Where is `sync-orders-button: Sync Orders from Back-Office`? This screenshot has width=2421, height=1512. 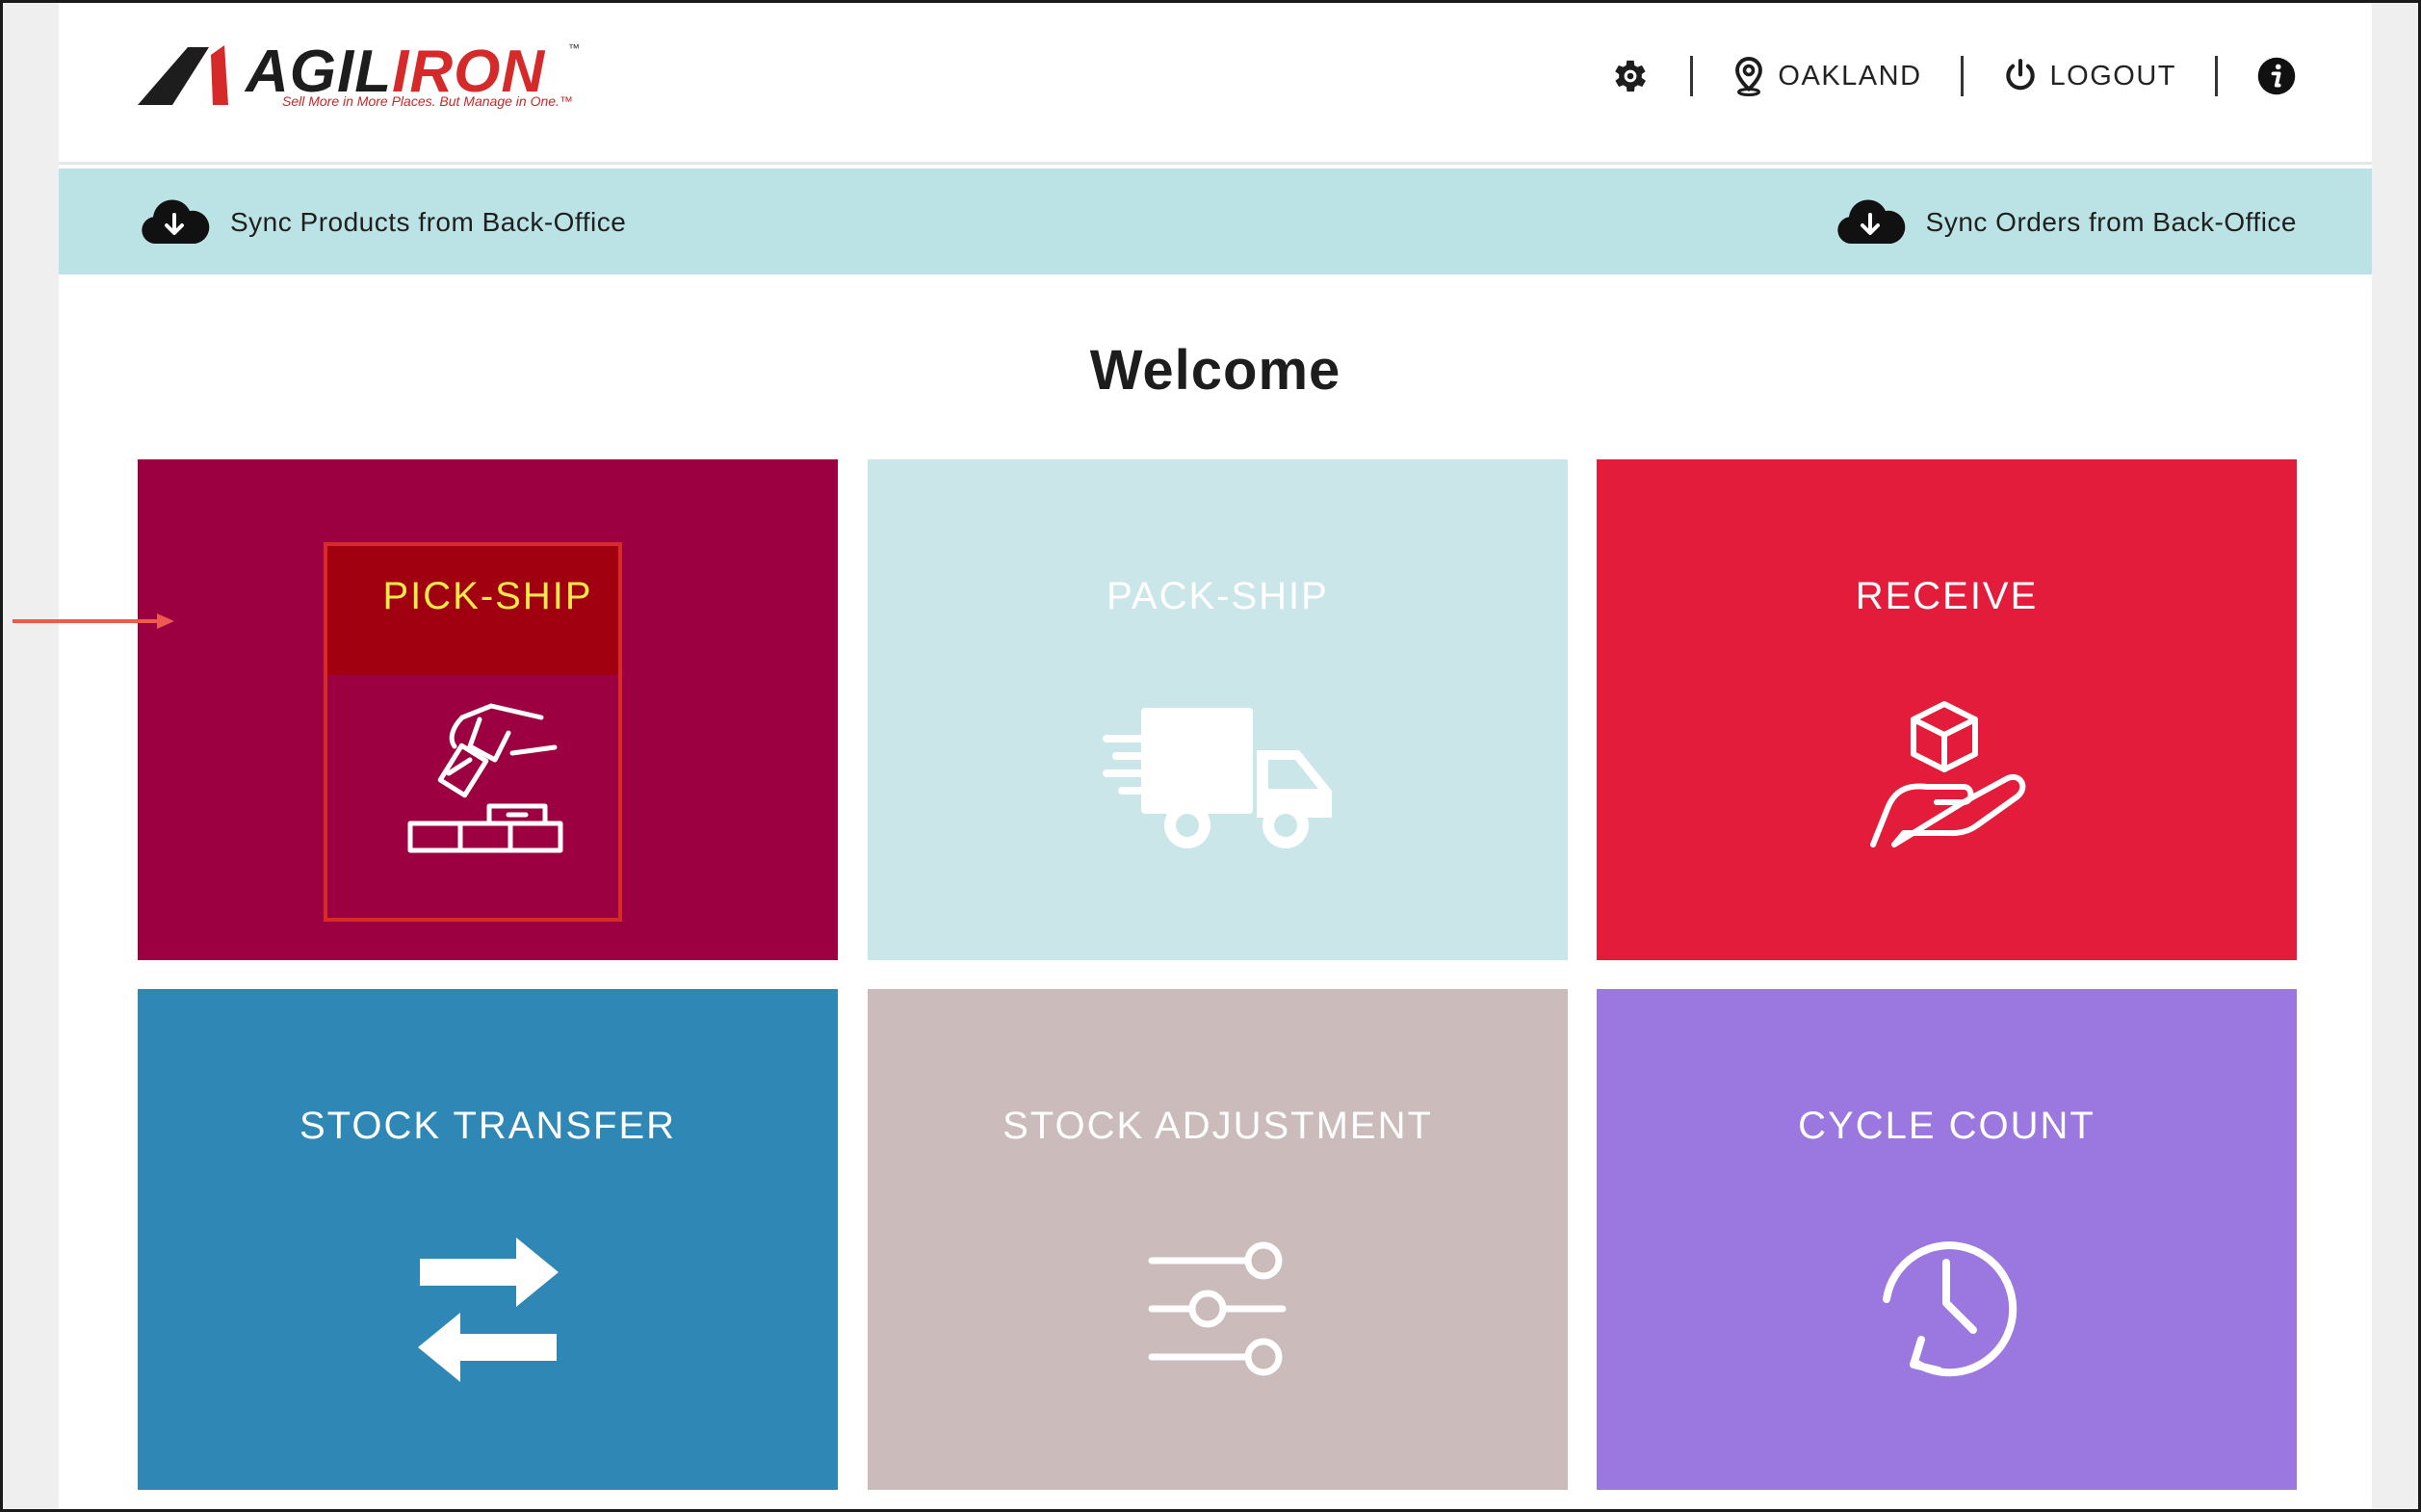 sync-orders-button: Sync Orders from Back-Office is located at coordinates (2065, 222).